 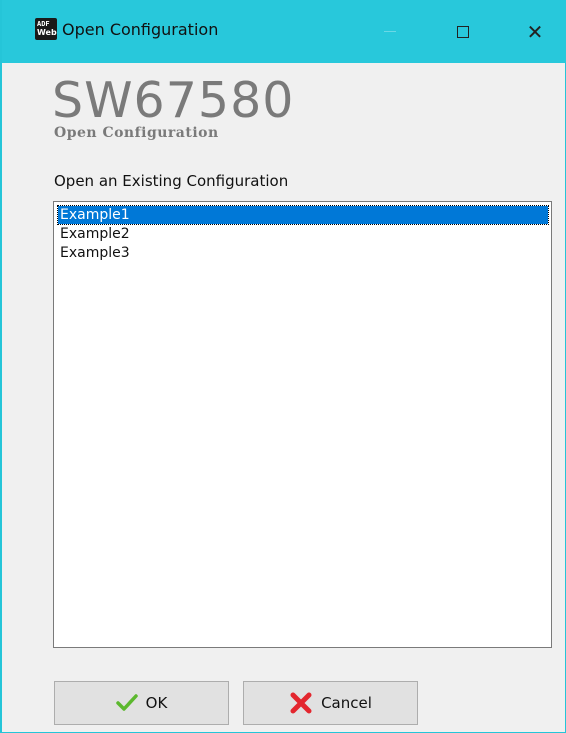 I want to click on minimize-icon, so click(x=390, y=31).